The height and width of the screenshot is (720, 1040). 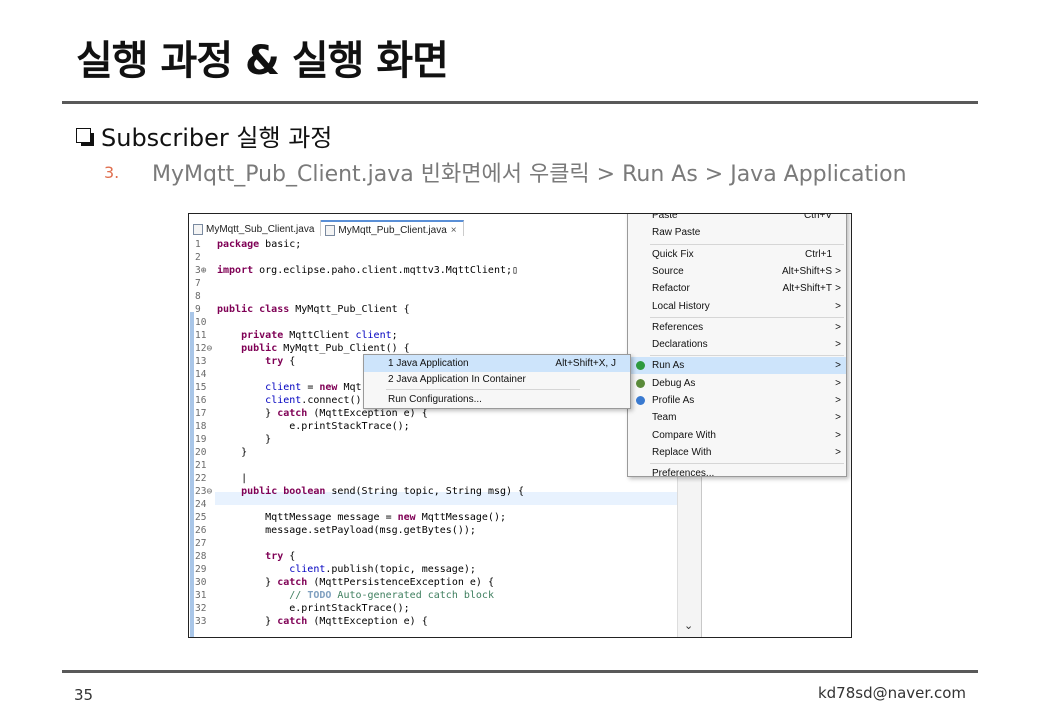 What do you see at coordinates (233, 439) in the screenshot?
I see `code-line: 19 }` at bounding box center [233, 439].